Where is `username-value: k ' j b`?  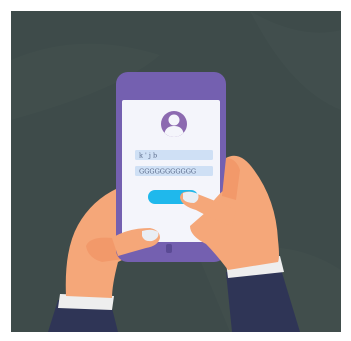 username-value: k ' j b is located at coordinates (148, 156).